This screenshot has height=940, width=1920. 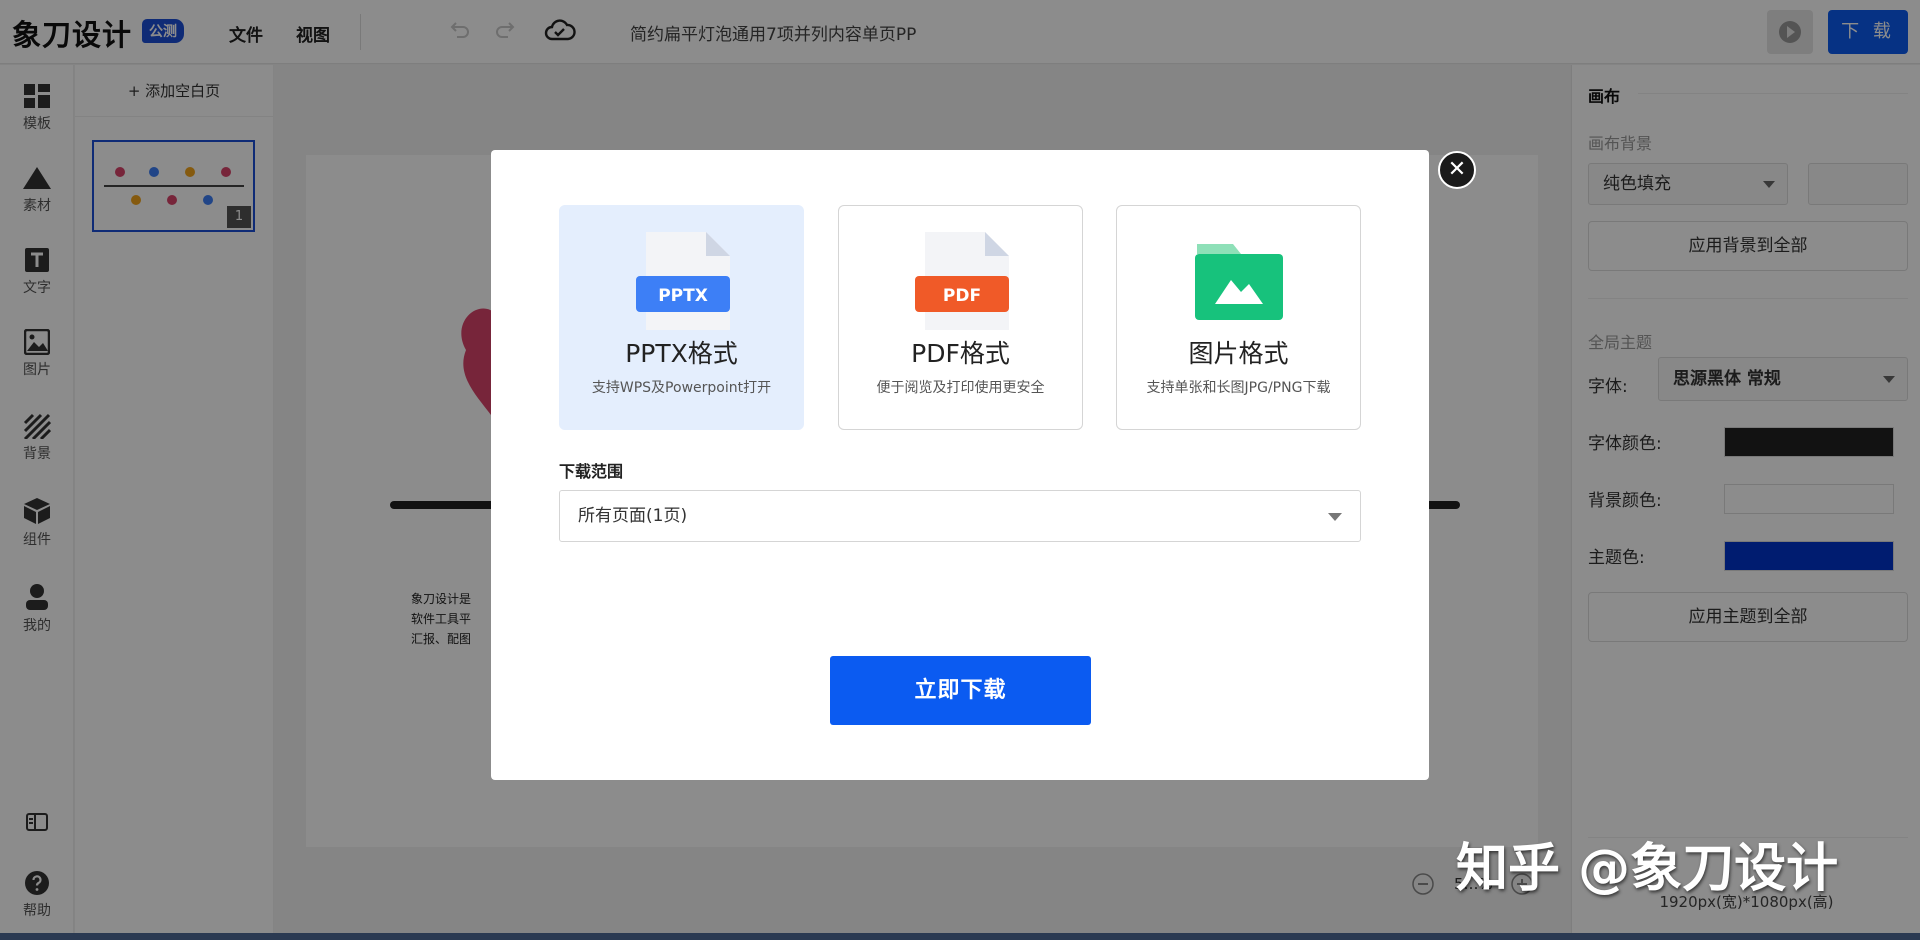 What do you see at coordinates (591, 471) in the screenshot?
I see `download-range-label: 下载范围` at bounding box center [591, 471].